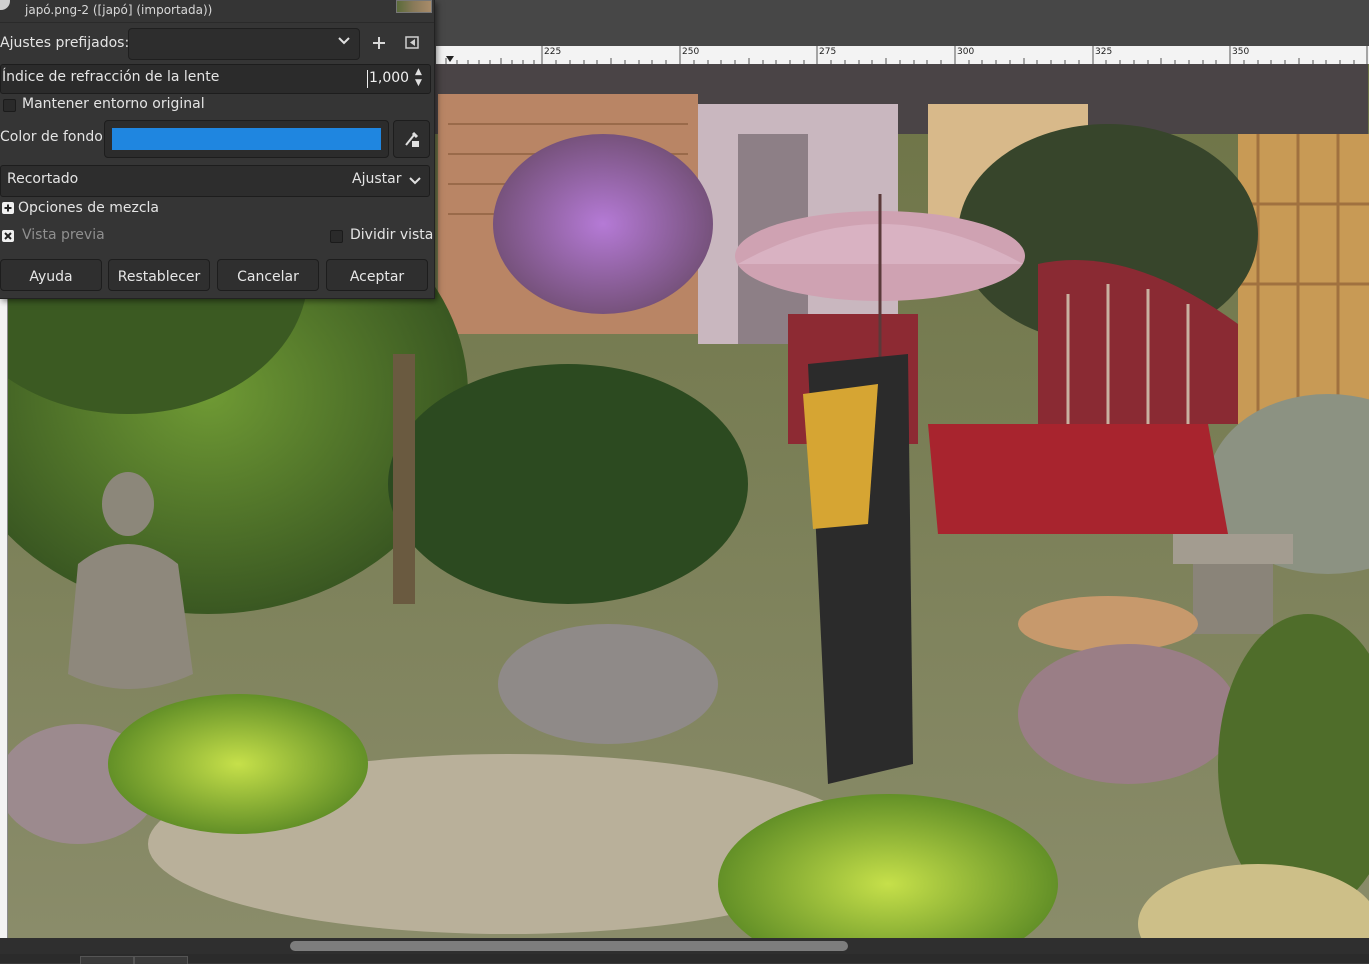  Describe the element at coordinates (691, 52) in the screenshot. I see `ruler-label: 250` at that location.